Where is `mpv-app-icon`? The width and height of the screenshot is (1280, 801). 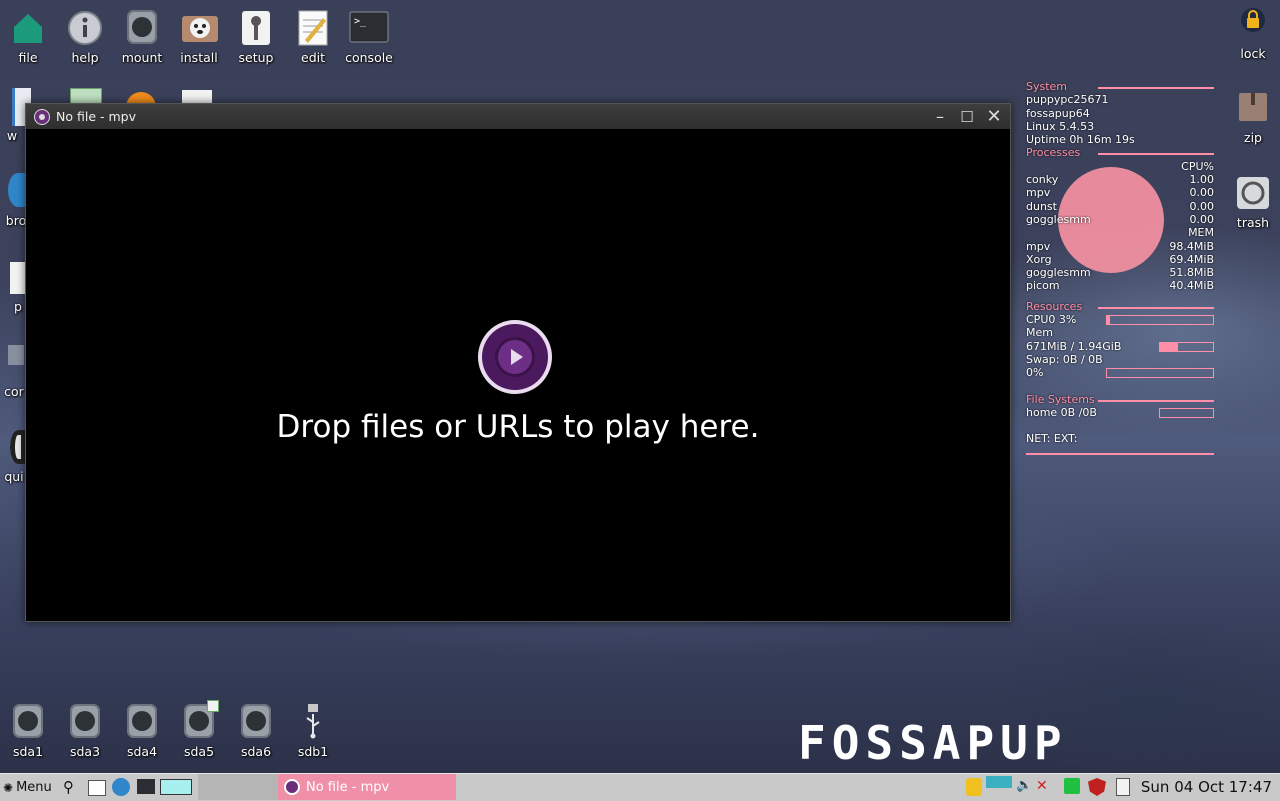
mpv-app-icon is located at coordinates (42, 116).